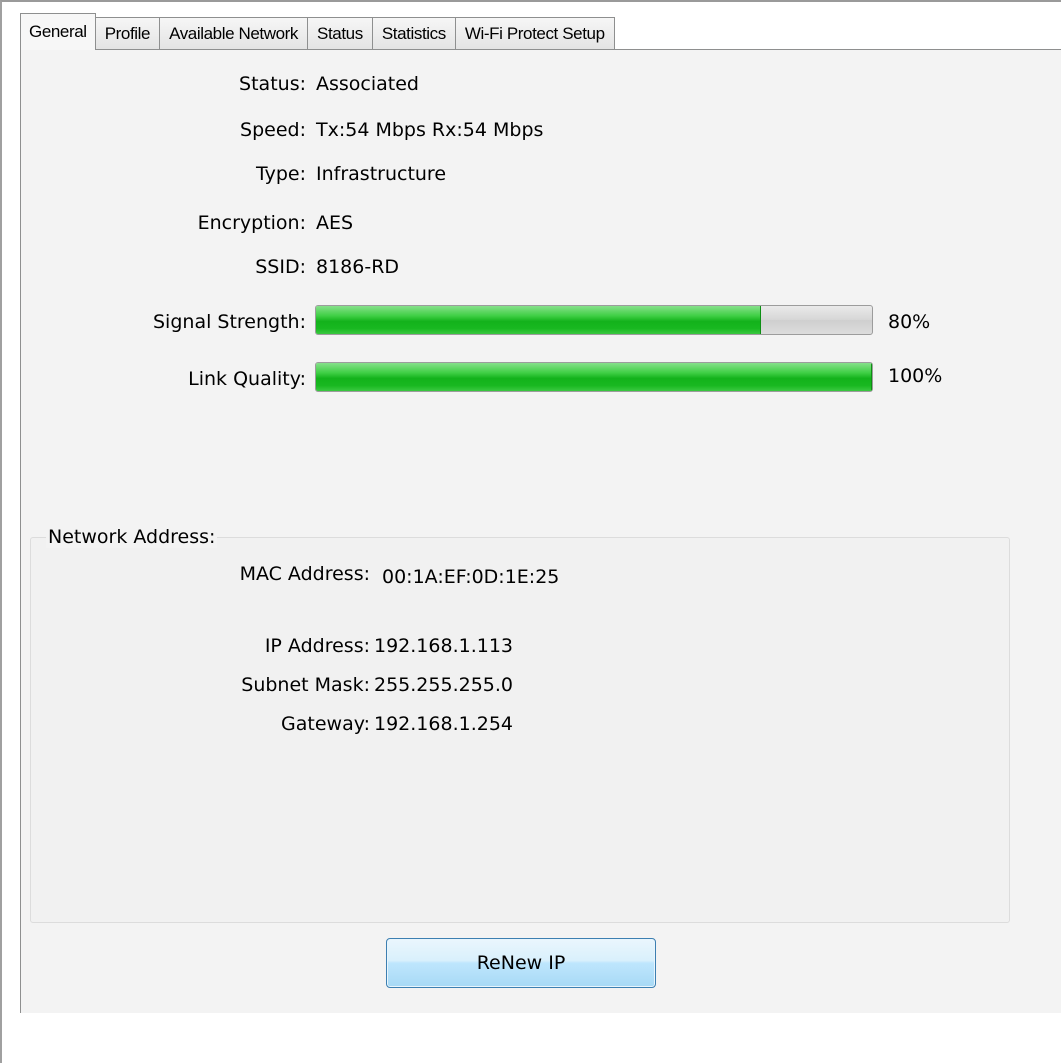 The height and width of the screenshot is (1063, 1061). Describe the element at coordinates (444, 685) in the screenshot. I see `subnet-mask-value: 255.255.255.0` at that location.